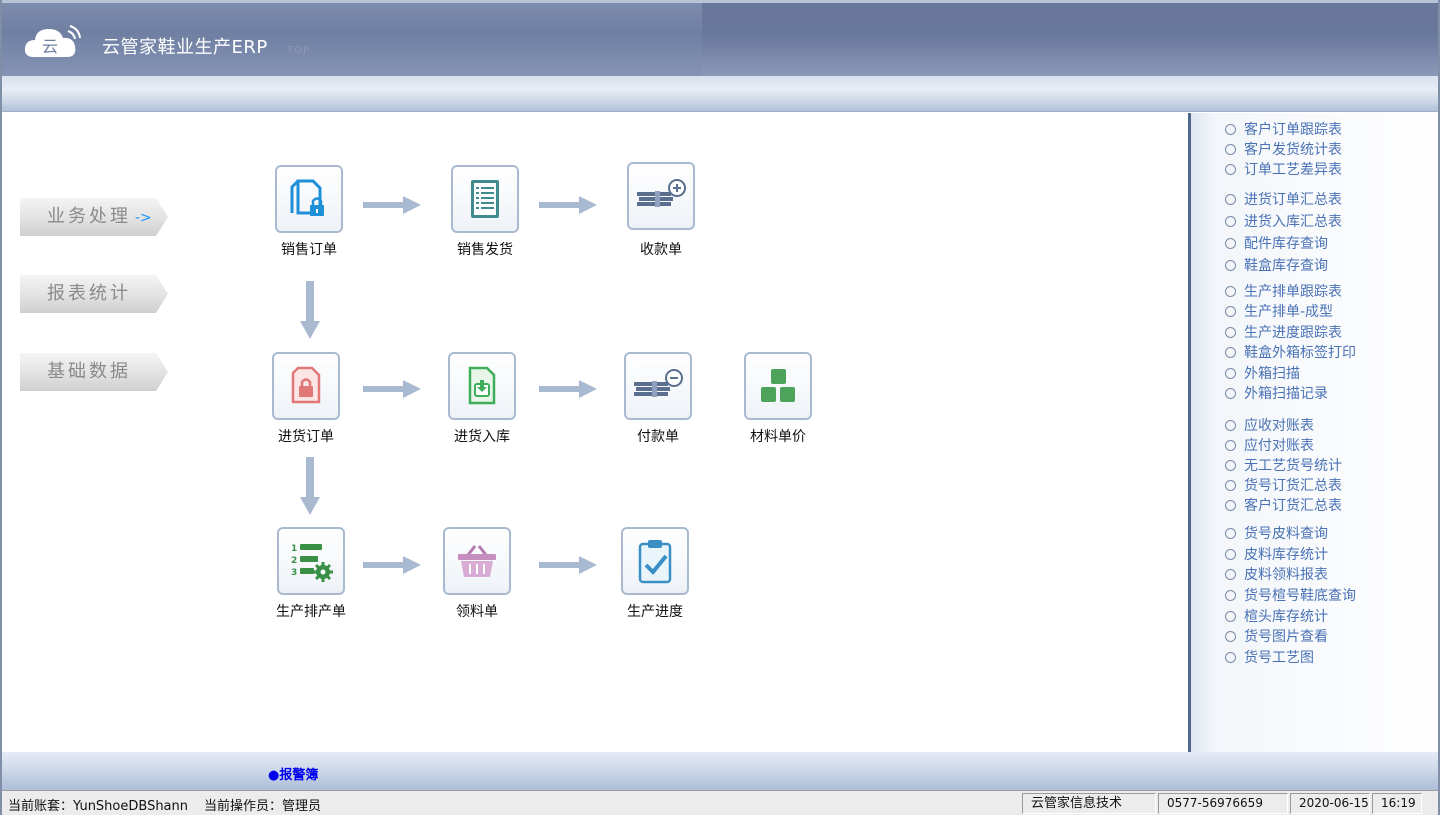 Image resolution: width=1440 pixels, height=815 pixels. I want to click on clipboard-check-icon, so click(655, 562).